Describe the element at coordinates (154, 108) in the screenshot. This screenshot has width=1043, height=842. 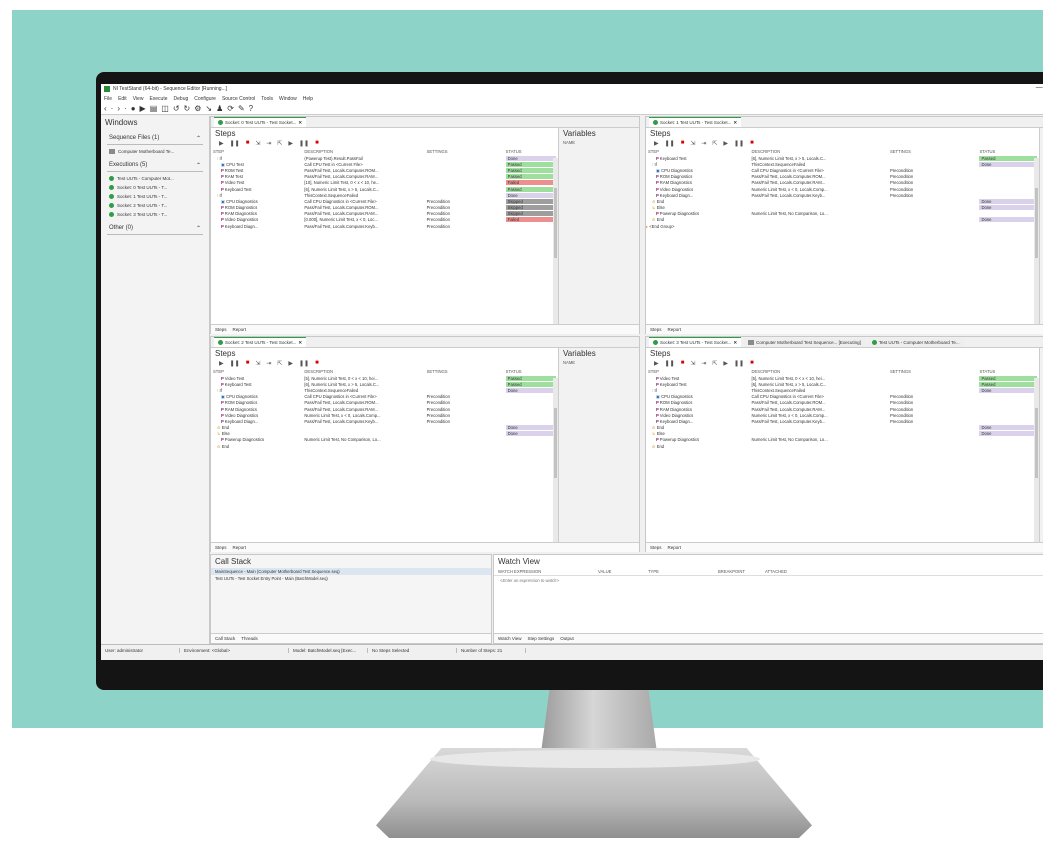
I see `undo-icon: ▤` at that location.